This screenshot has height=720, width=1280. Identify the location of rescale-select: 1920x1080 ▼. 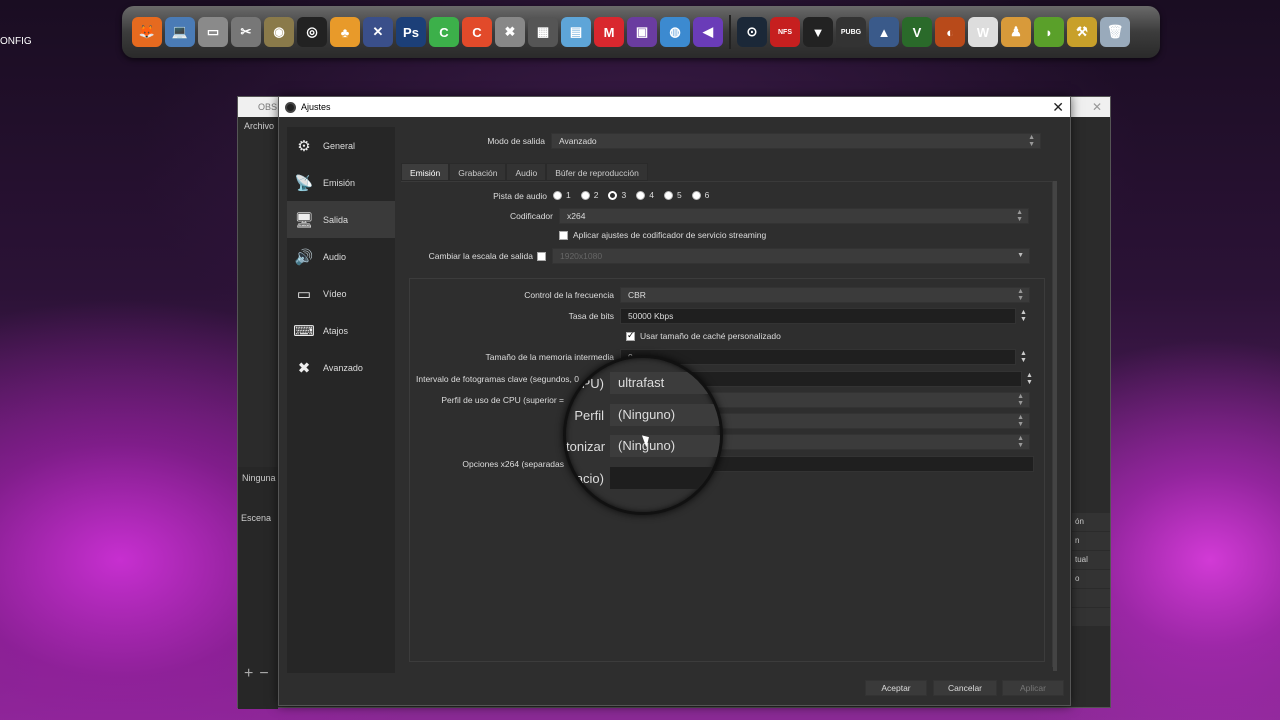
(791, 256).